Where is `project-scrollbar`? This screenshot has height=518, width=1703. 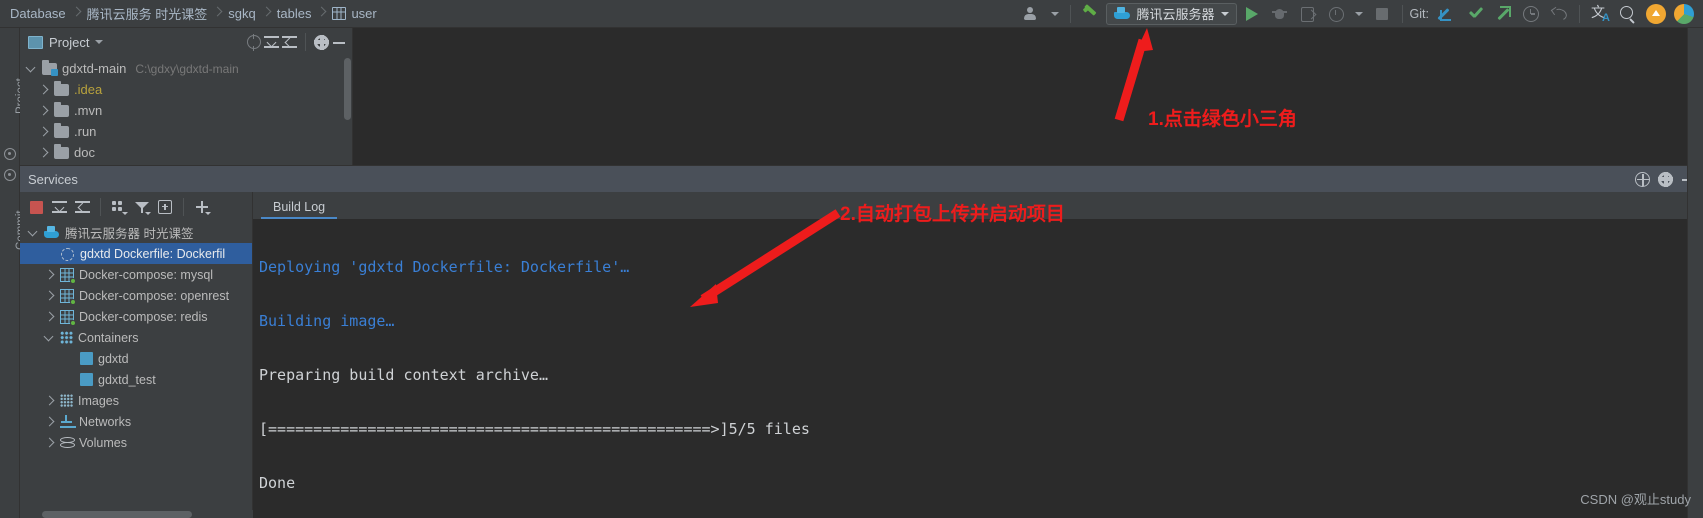
project-scrollbar is located at coordinates (347, 89).